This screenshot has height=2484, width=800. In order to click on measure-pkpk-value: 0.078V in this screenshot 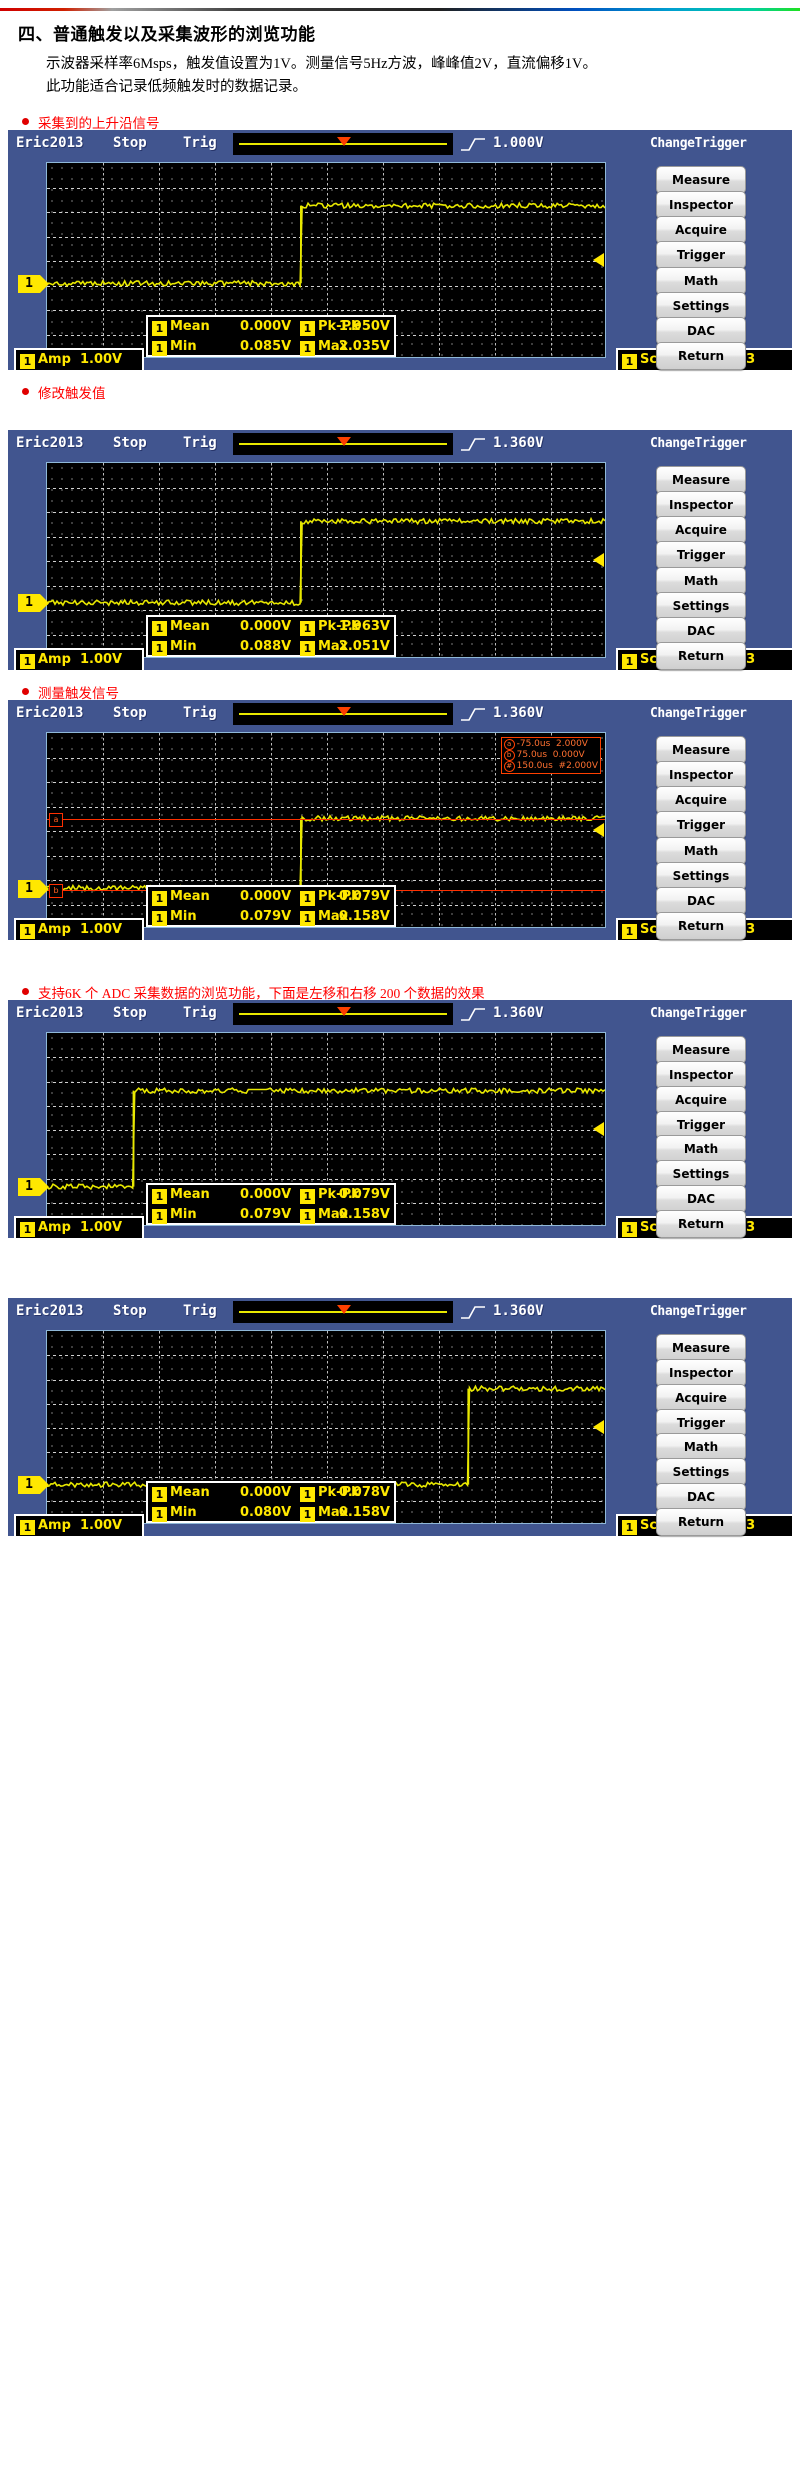, I will do `click(364, 1492)`.